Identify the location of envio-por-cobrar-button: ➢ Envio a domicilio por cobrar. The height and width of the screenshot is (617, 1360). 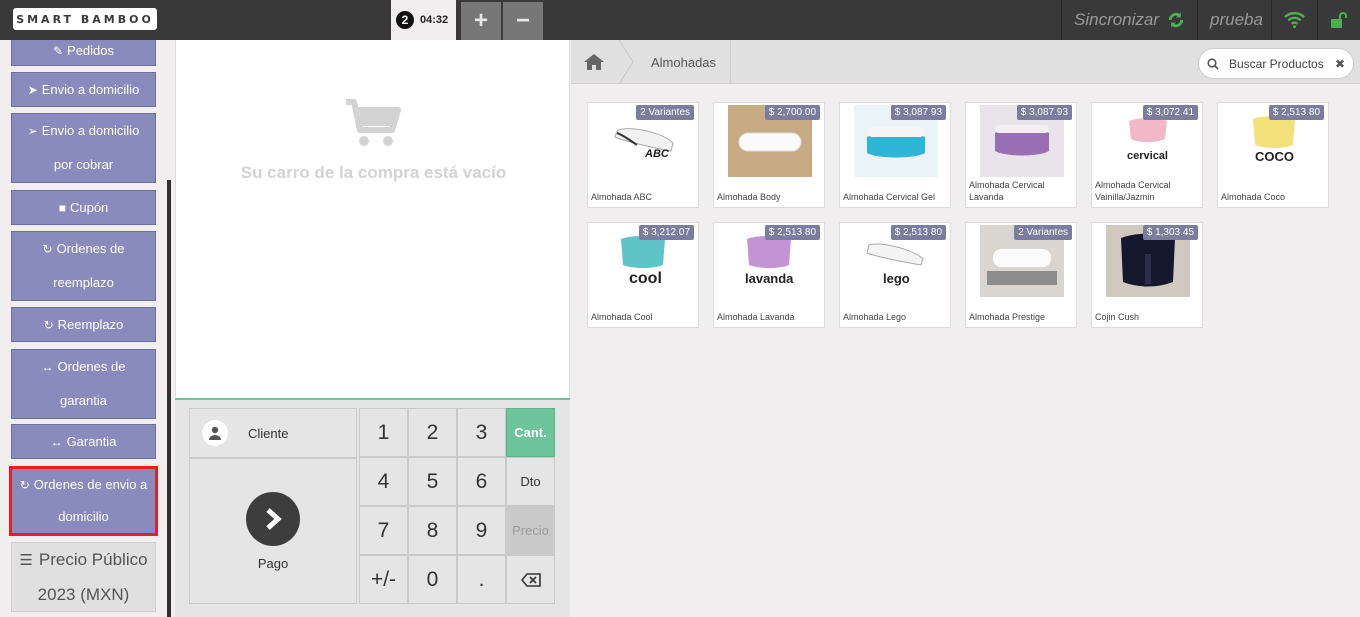
(83, 148).